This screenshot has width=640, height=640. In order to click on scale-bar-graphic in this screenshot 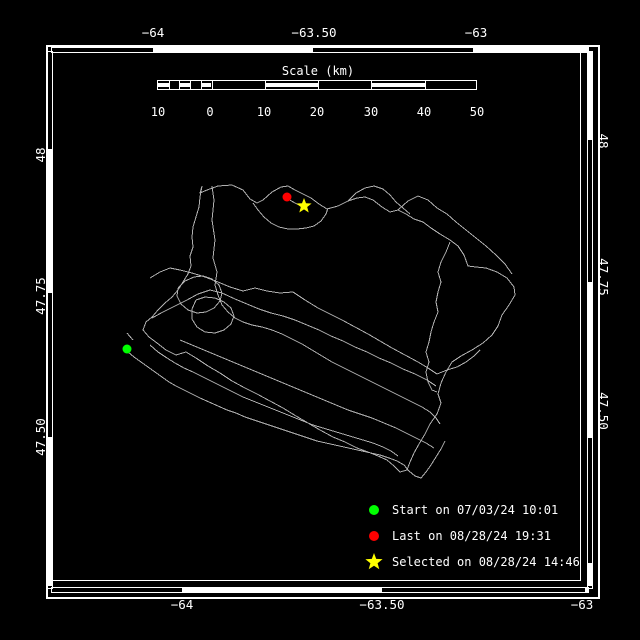, I will do `click(317, 85)`.